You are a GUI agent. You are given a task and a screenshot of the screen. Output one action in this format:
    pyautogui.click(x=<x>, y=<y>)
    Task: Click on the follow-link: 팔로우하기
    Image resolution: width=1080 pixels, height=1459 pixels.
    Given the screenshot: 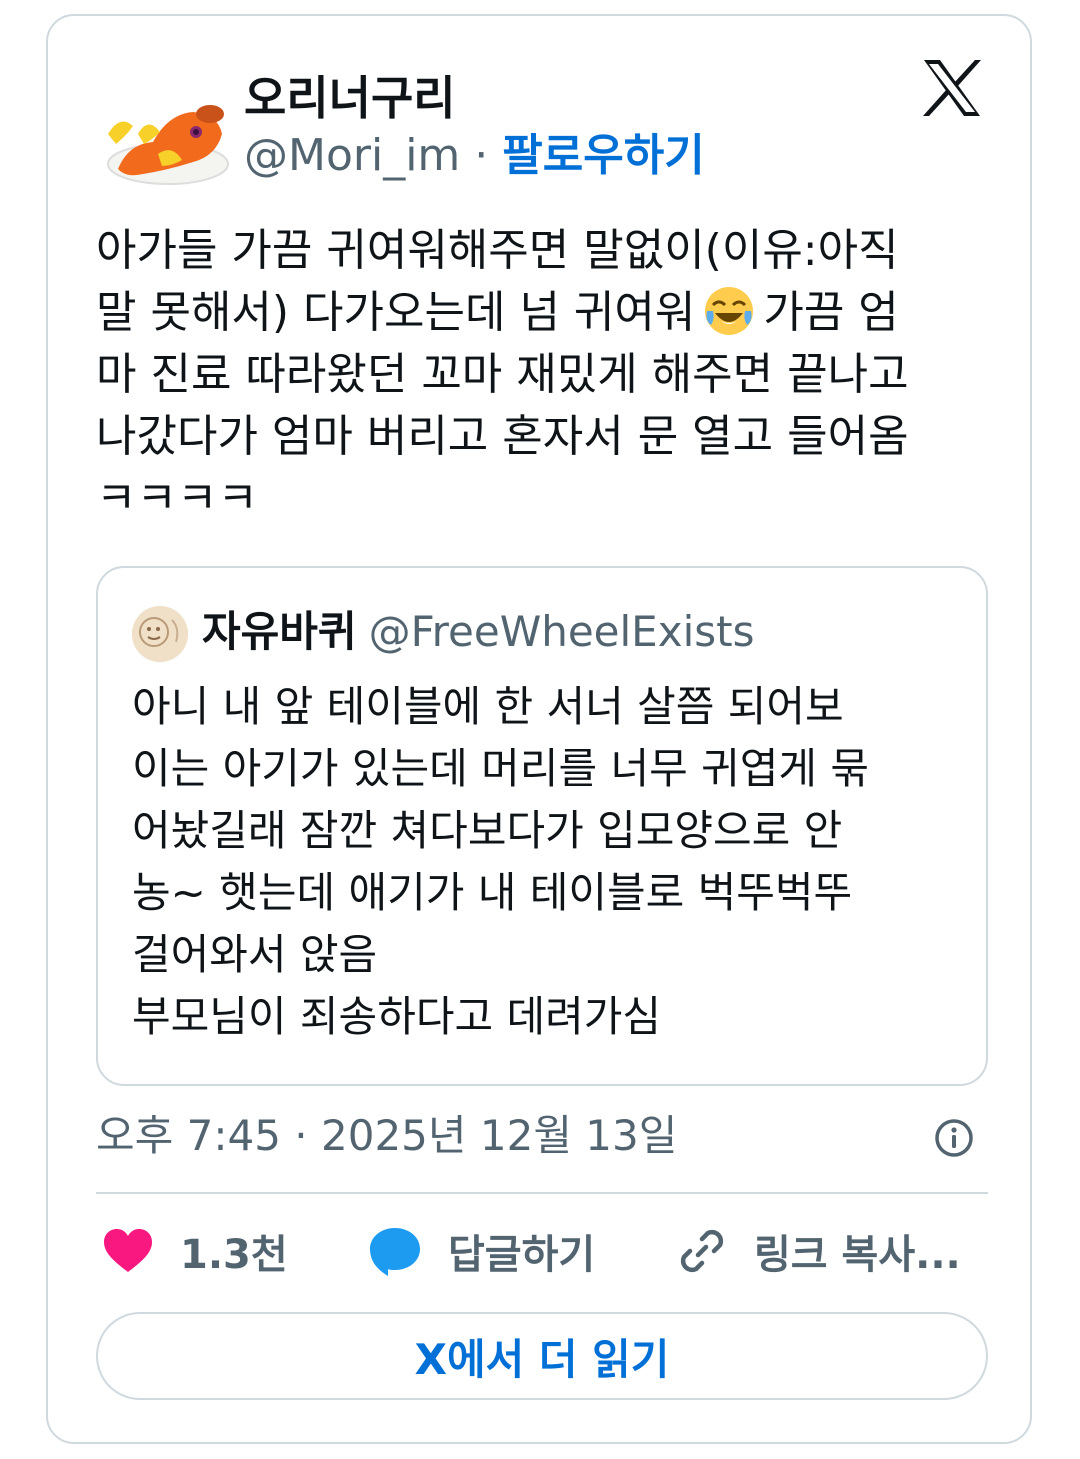 What is the action you would take?
    pyautogui.click(x=603, y=155)
    